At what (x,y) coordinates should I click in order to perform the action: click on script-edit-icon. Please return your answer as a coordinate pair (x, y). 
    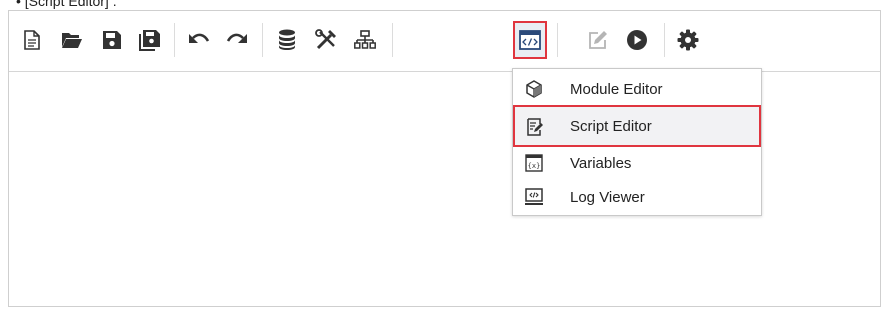
    Looking at the image, I should click on (535, 127).